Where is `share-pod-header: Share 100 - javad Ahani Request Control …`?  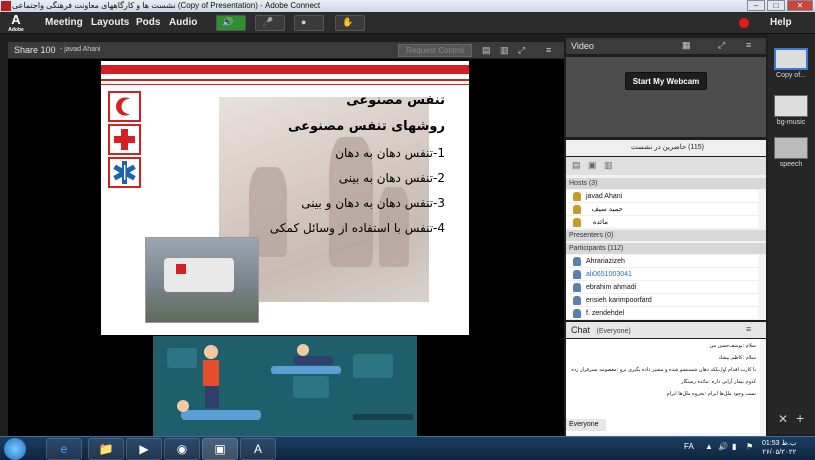
share-pod-header: Share 100 - javad Ahani Request Control … is located at coordinates (286, 50).